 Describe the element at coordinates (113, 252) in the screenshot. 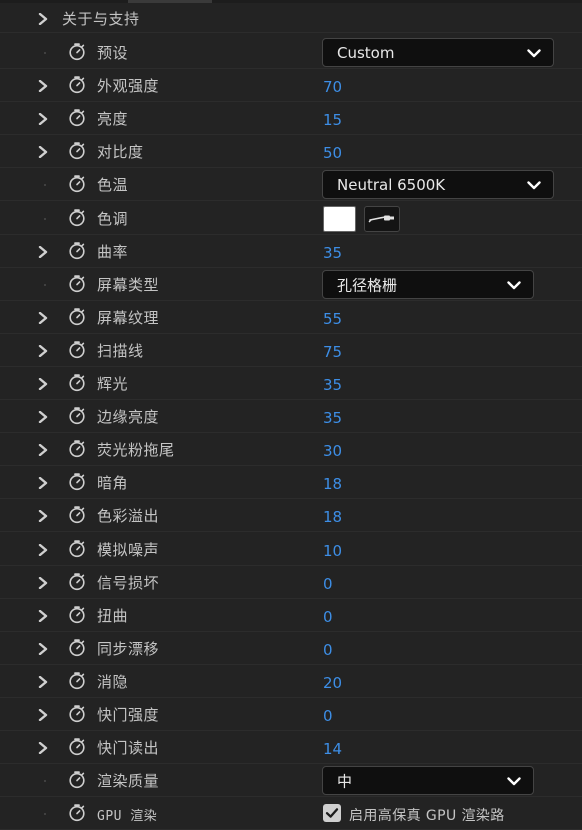

I see `property-label: 曲率` at that location.